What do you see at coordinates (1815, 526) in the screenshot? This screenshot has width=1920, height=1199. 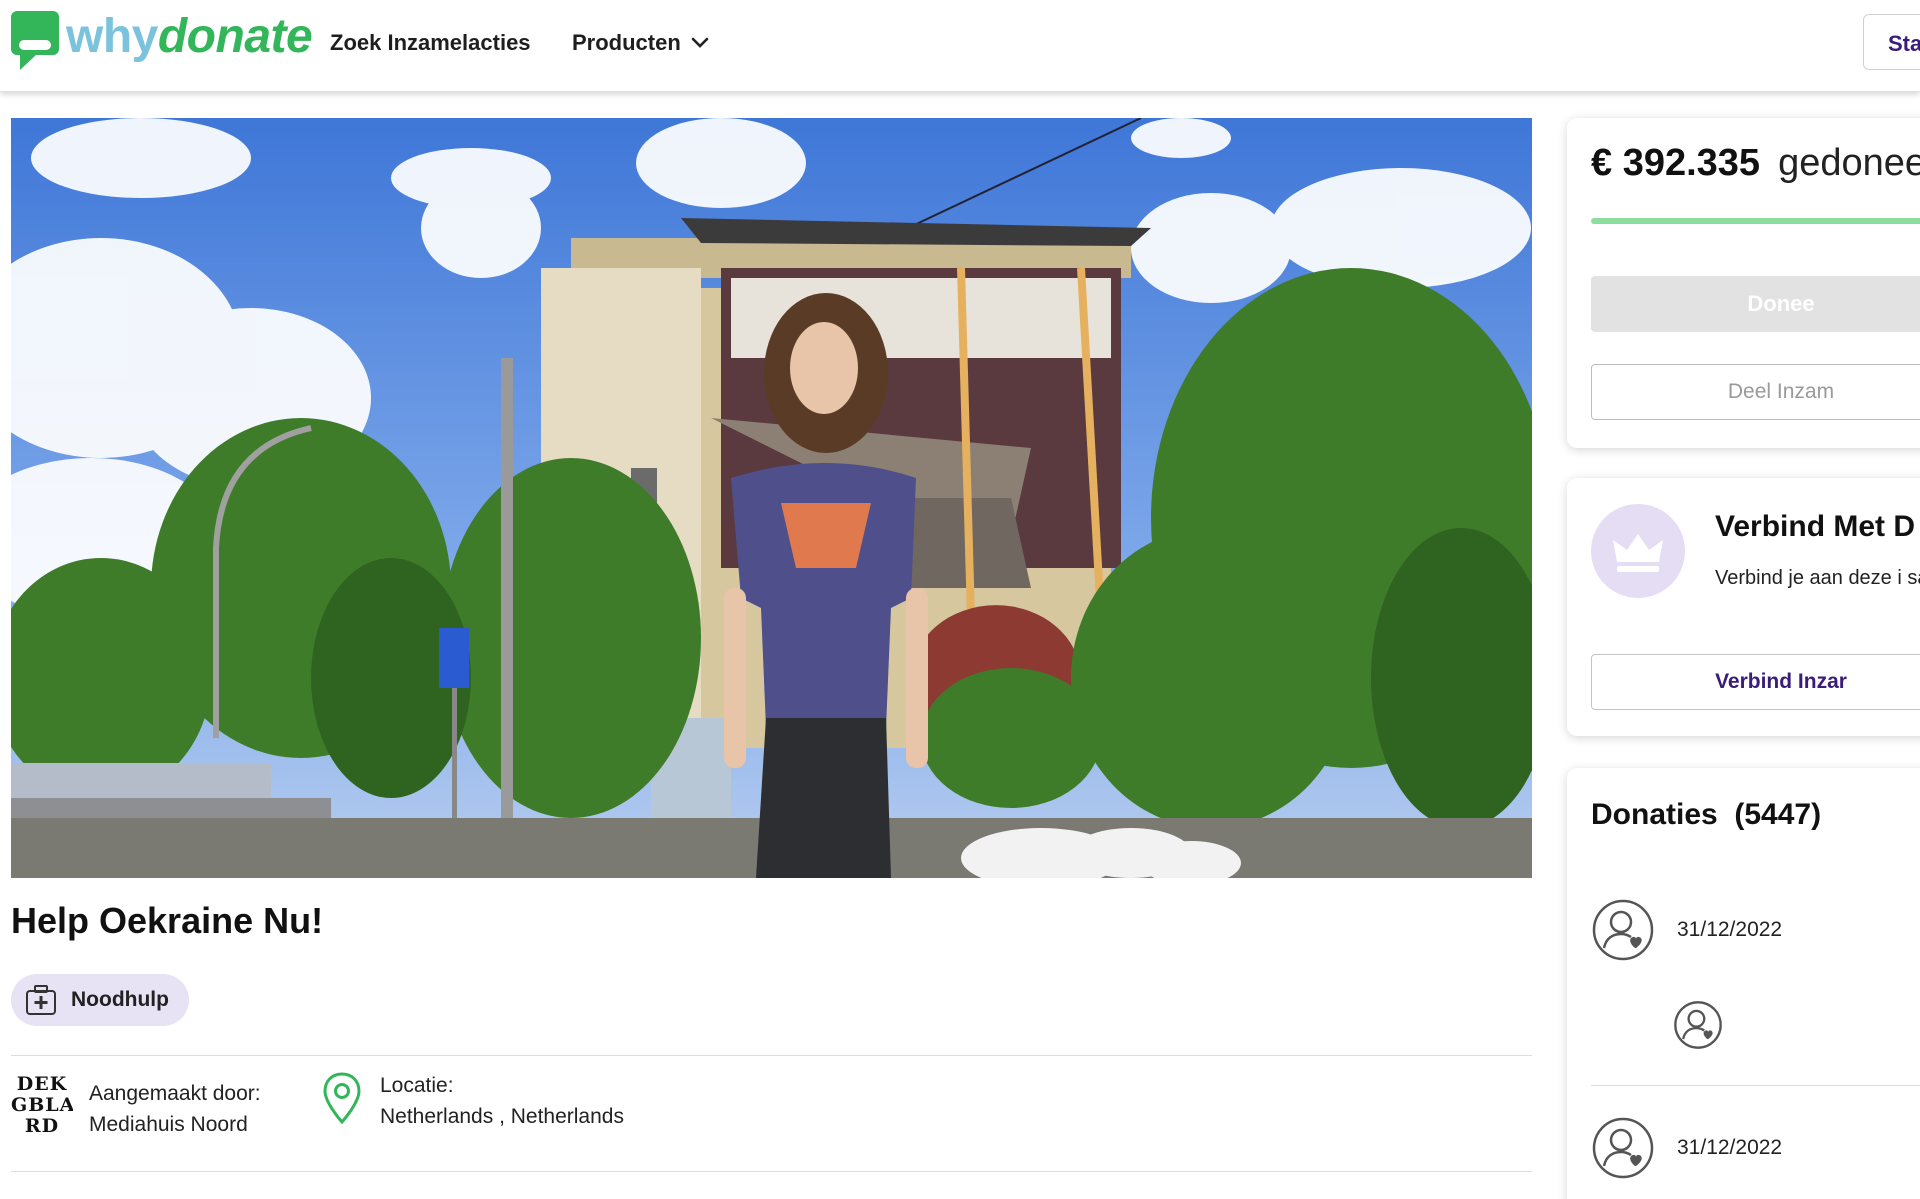 I see `connect-title: Verbind Met D` at bounding box center [1815, 526].